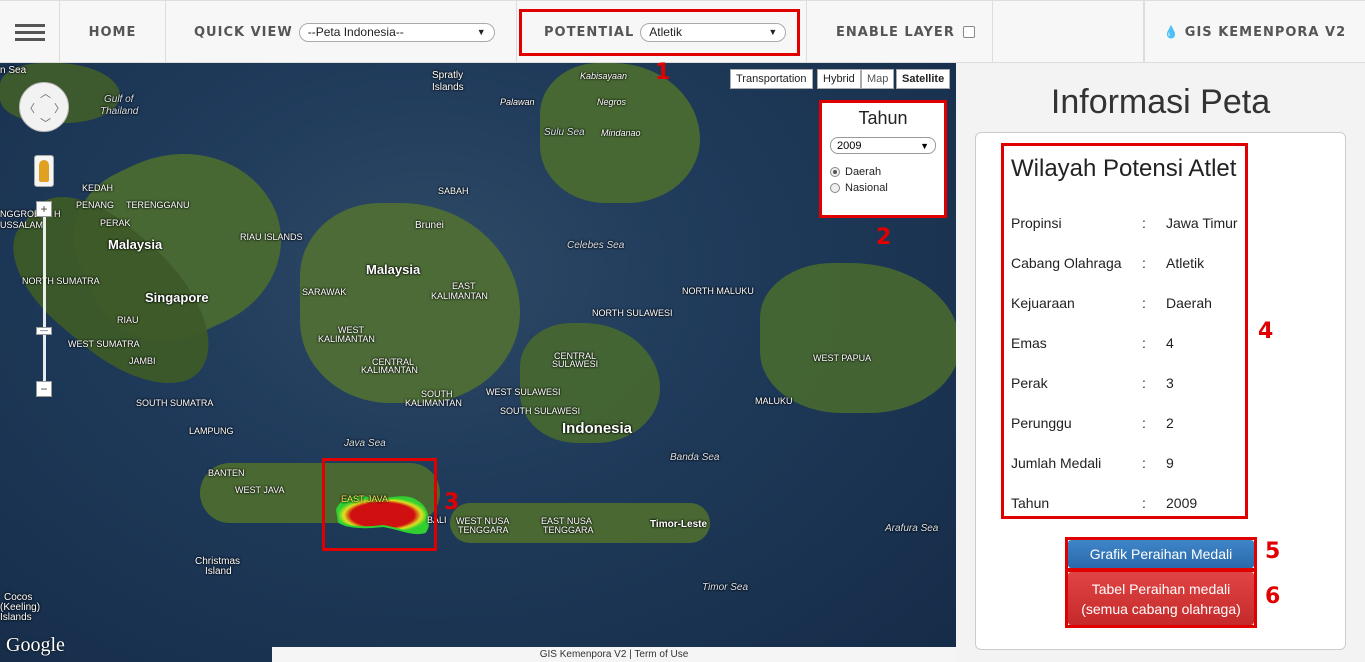 The image size is (1365, 662). What do you see at coordinates (142, 361) in the screenshot?
I see `map-label: JAMBI` at bounding box center [142, 361].